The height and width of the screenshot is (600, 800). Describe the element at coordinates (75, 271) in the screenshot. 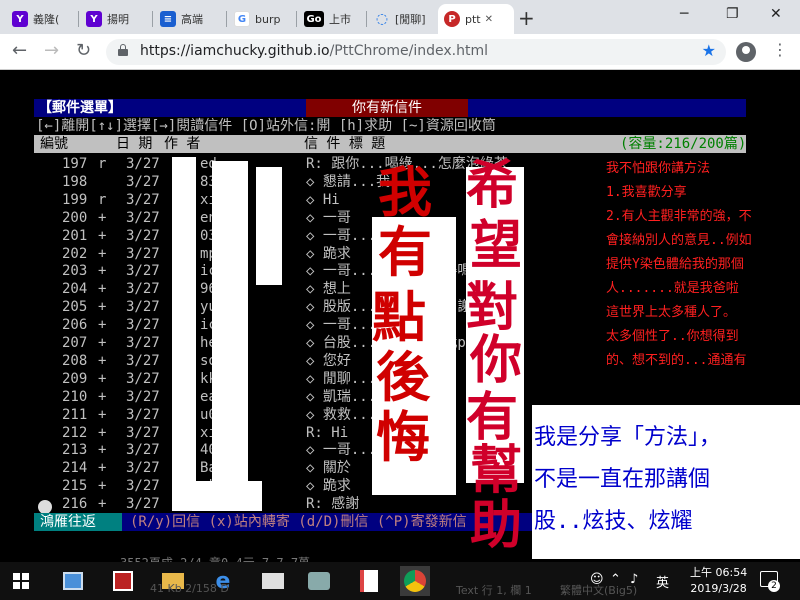

I see `mail-num: 203` at that location.